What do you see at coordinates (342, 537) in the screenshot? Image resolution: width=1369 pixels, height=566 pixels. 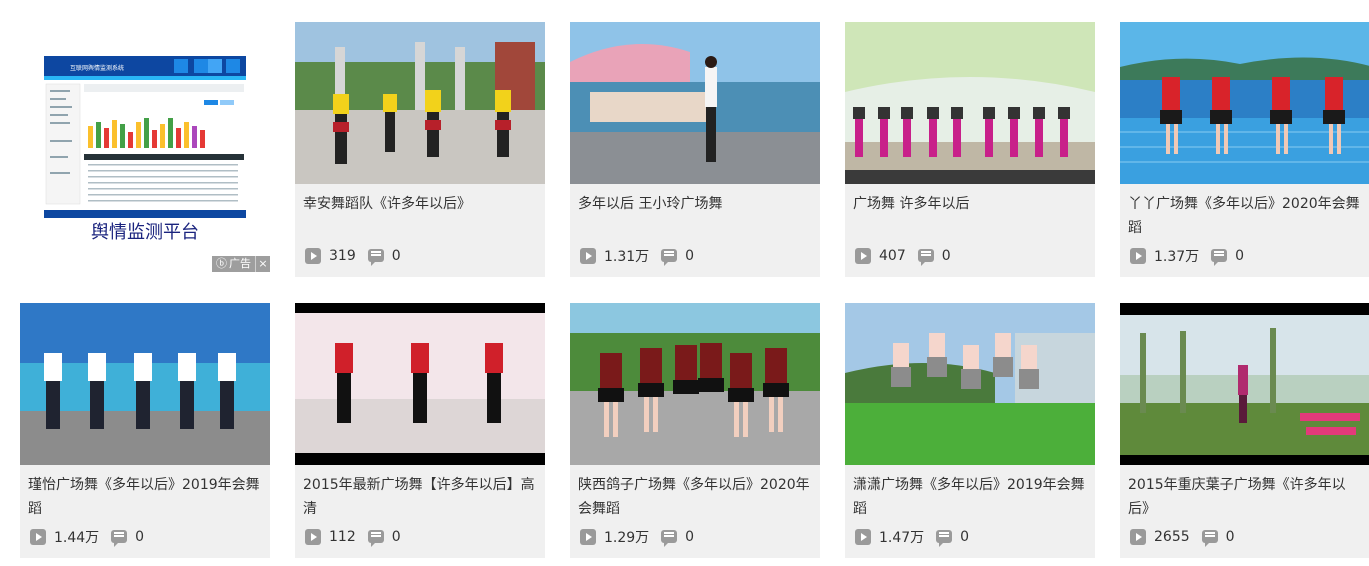 I see `play-count: 112` at bounding box center [342, 537].